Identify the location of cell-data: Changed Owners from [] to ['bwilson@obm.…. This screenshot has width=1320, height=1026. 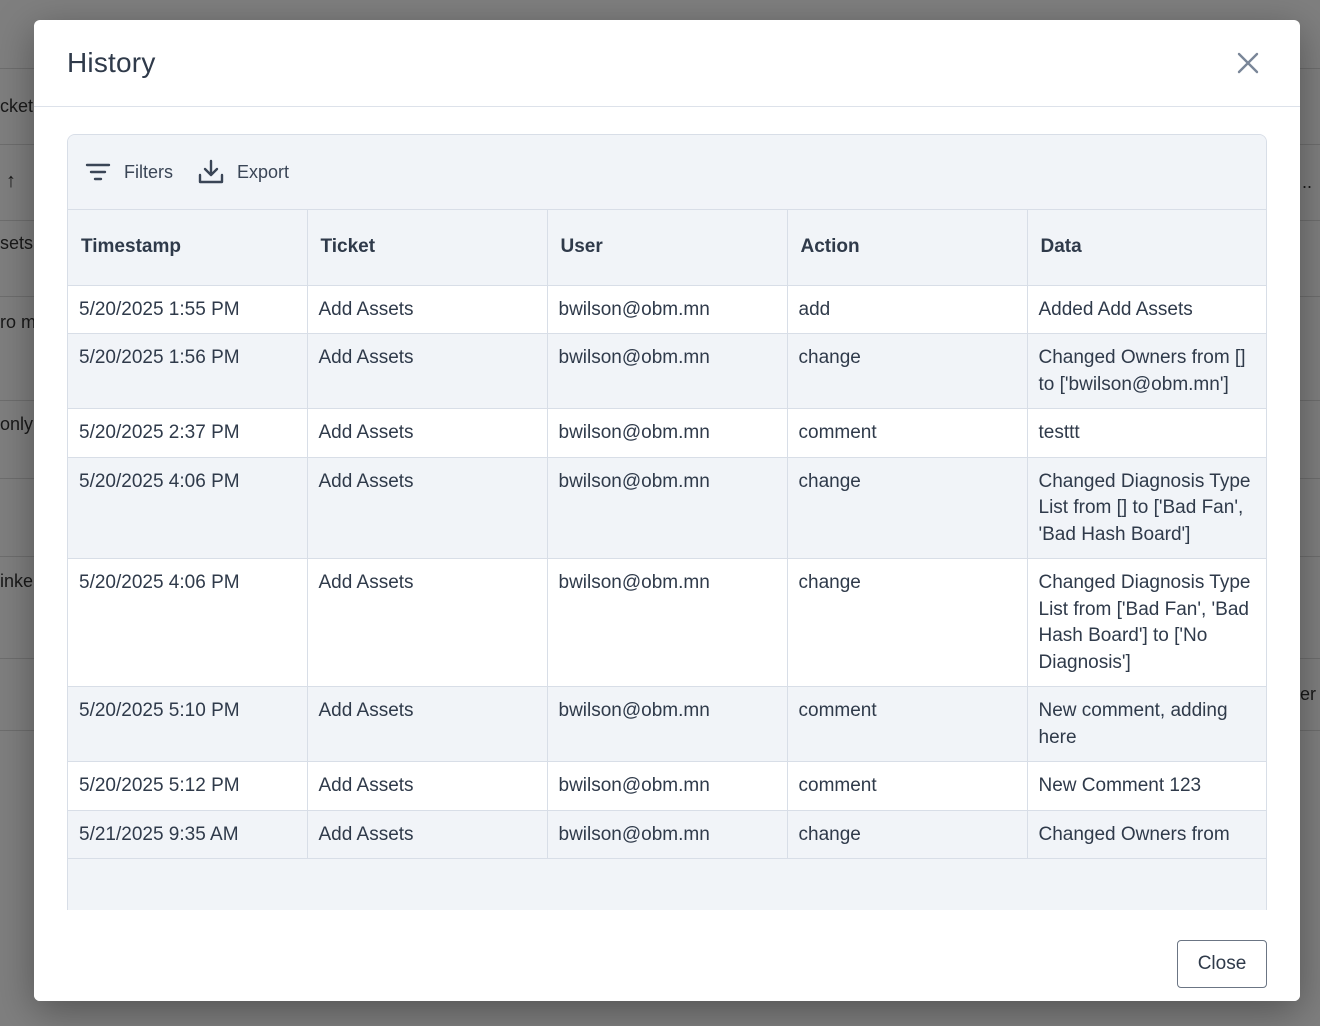
(1146, 371).